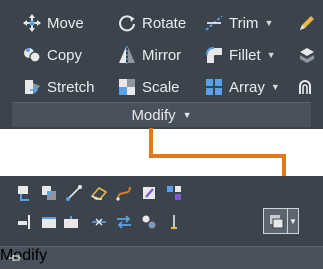  Describe the element at coordinates (71, 222) in the screenshot. I see `break-at-point-icon` at that location.